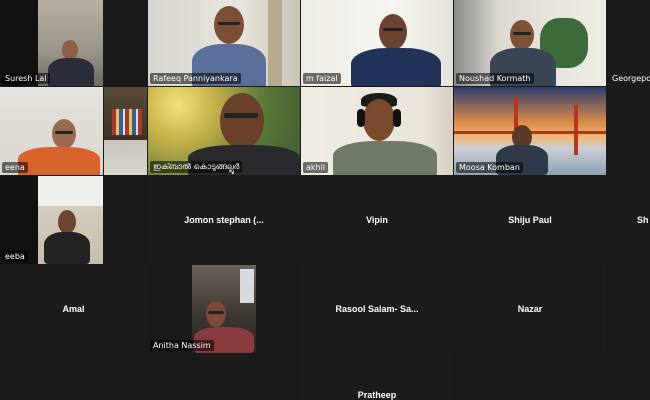  Describe the element at coordinates (15, 256) in the screenshot. I see `participant-name: eeba` at that location.